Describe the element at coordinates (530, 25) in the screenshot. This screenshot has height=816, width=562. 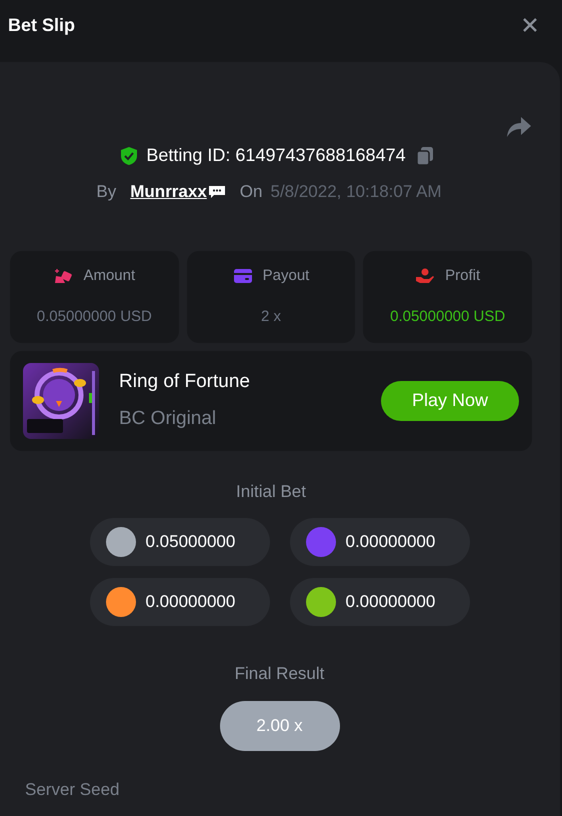
I see `close-icon` at that location.